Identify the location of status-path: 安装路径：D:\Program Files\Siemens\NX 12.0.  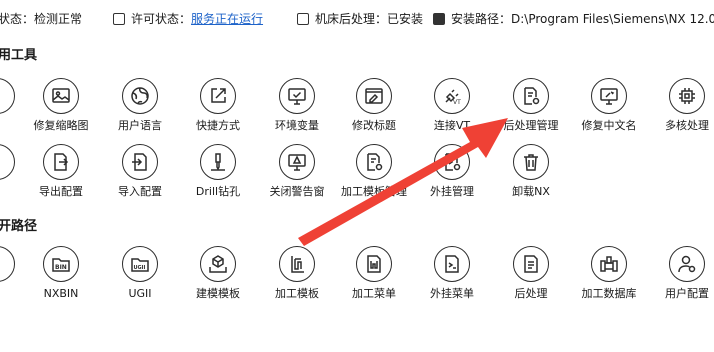
(573, 26).